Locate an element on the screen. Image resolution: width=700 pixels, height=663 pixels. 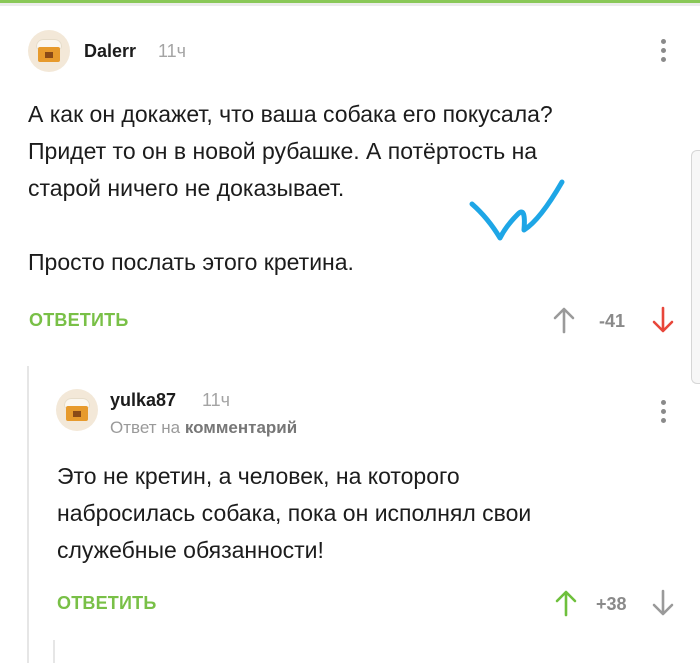
reply-to-label: Ответ на комментарий is located at coordinates (203, 428).